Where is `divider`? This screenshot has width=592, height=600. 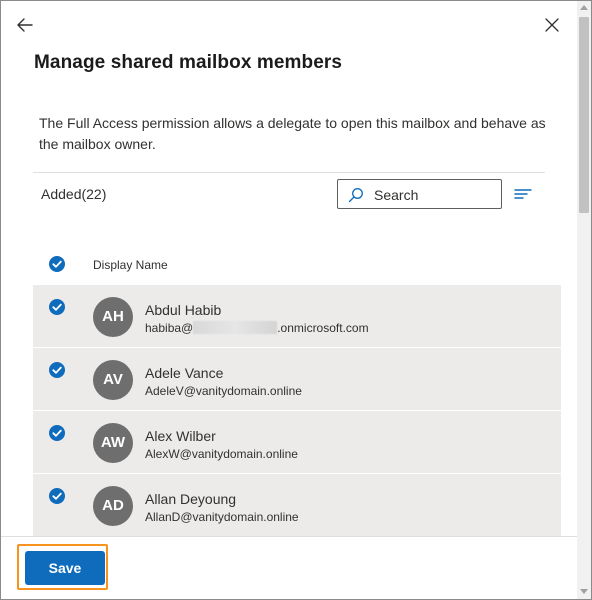 divider is located at coordinates (289, 172).